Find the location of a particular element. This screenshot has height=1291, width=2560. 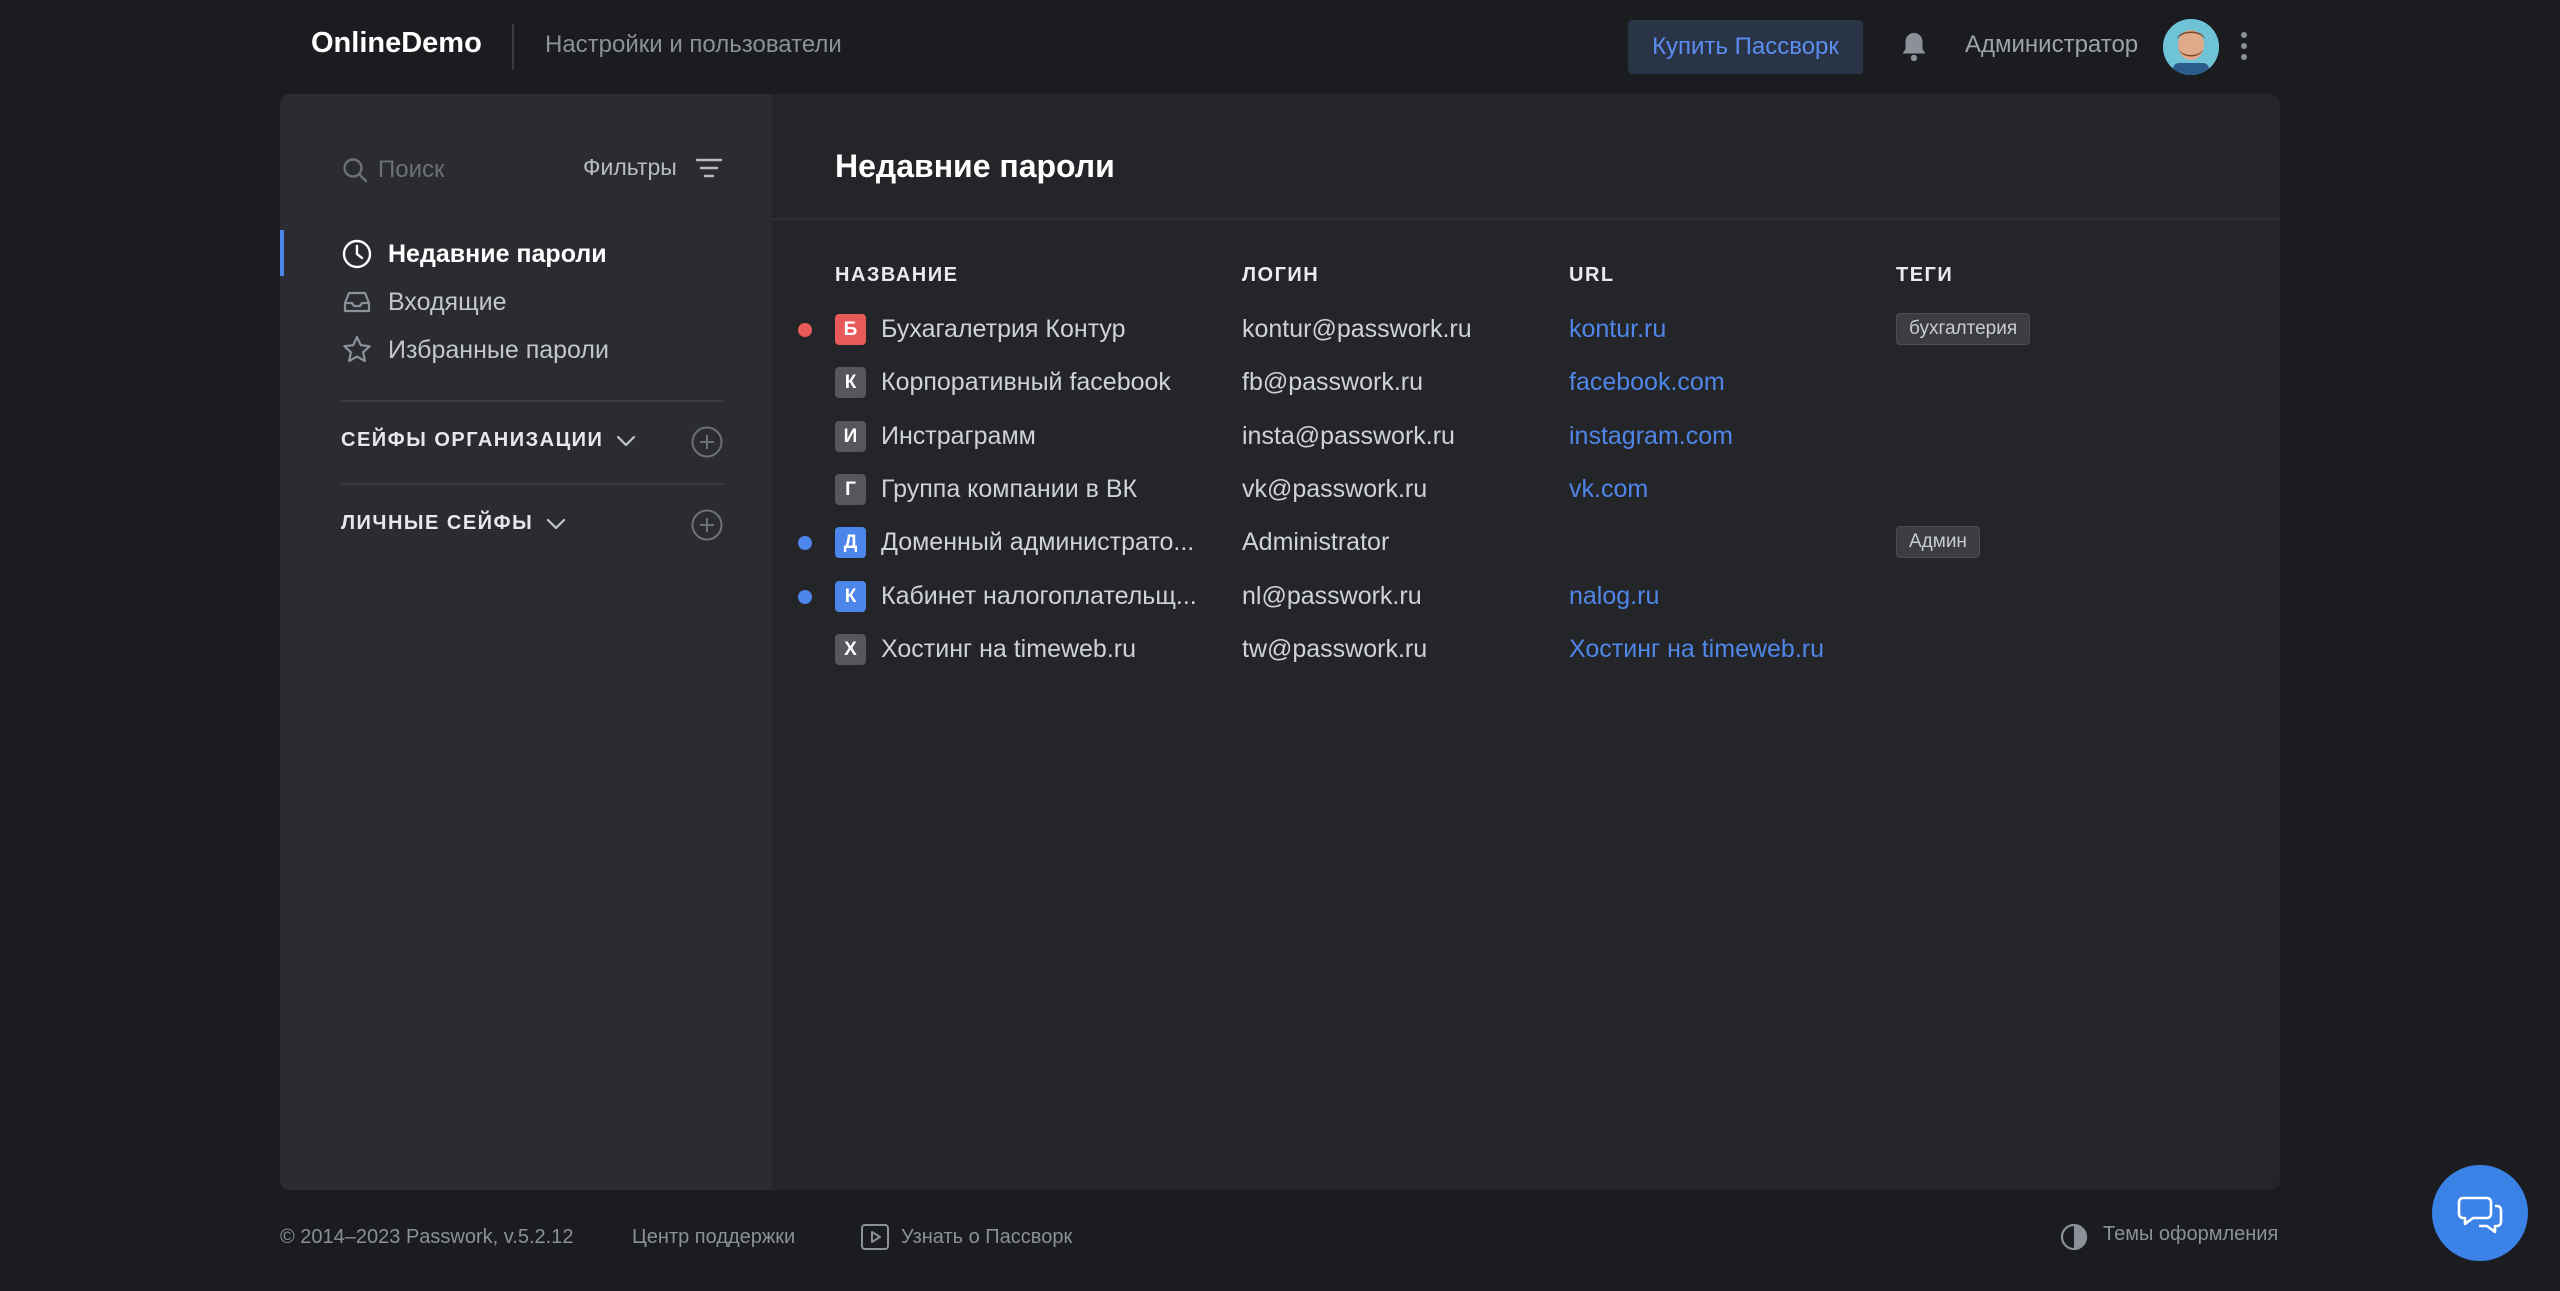

column-header-tags: ТЕГИ is located at coordinates (1924, 275).